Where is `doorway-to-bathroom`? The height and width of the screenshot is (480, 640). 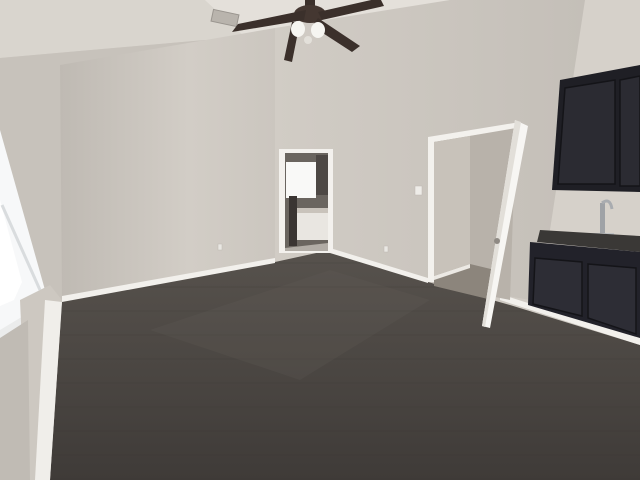
doorway-to-bathroom is located at coordinates (306, 201).